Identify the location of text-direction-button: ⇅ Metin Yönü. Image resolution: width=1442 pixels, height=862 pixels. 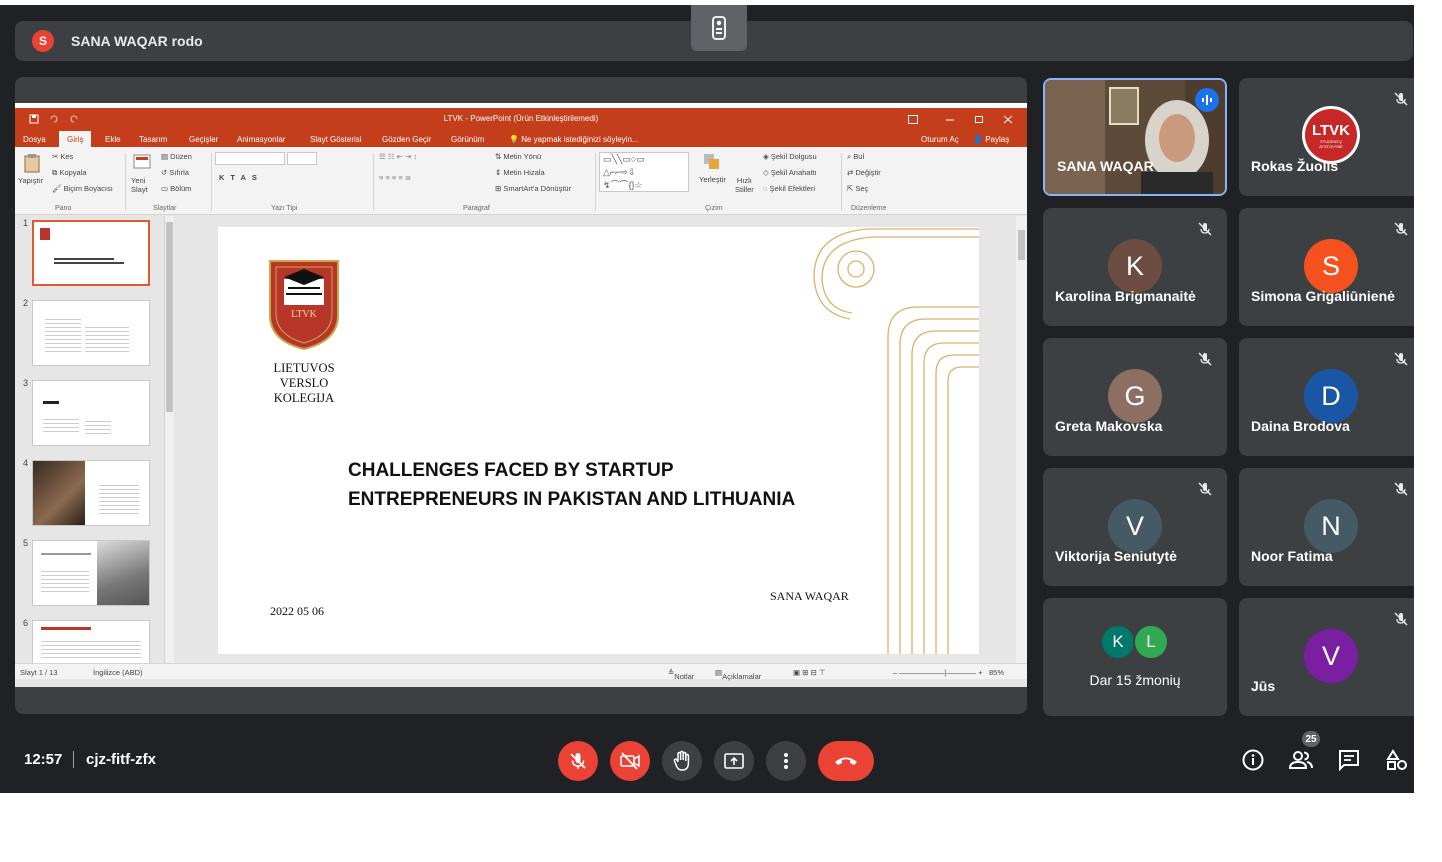
(518, 156).